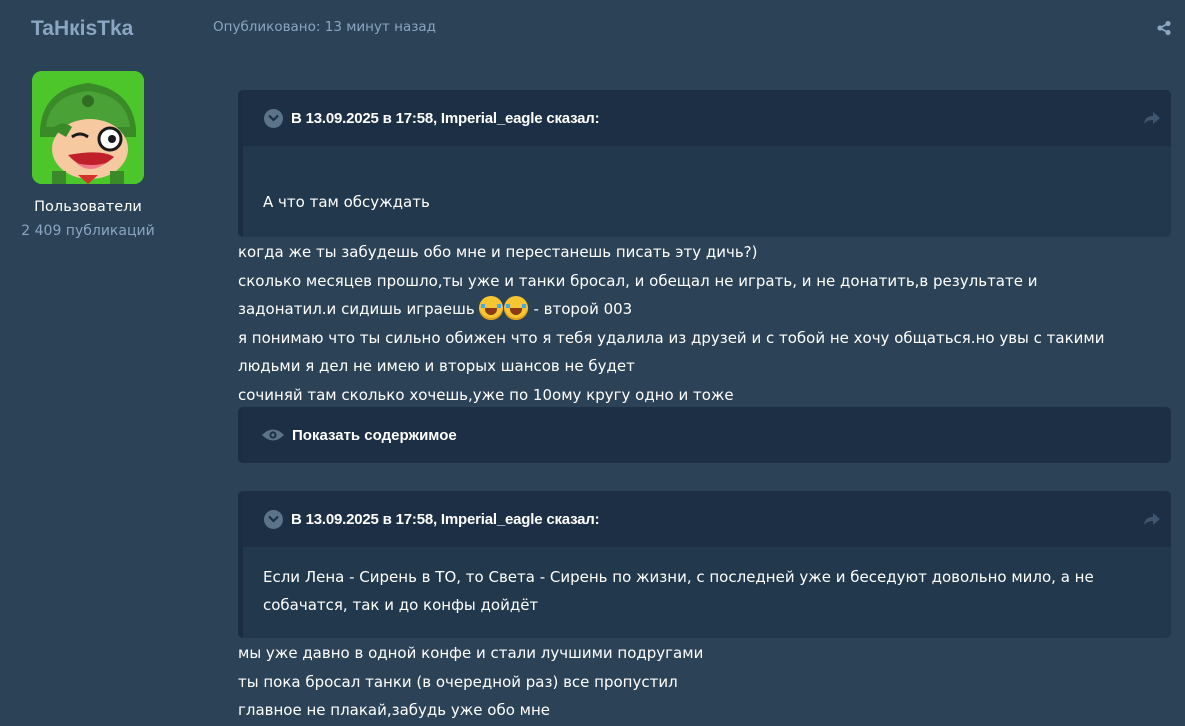 This screenshot has width=1185, height=726. I want to click on post-line: задонатил.и сидишь играешь - второй 003, so click(705, 309).